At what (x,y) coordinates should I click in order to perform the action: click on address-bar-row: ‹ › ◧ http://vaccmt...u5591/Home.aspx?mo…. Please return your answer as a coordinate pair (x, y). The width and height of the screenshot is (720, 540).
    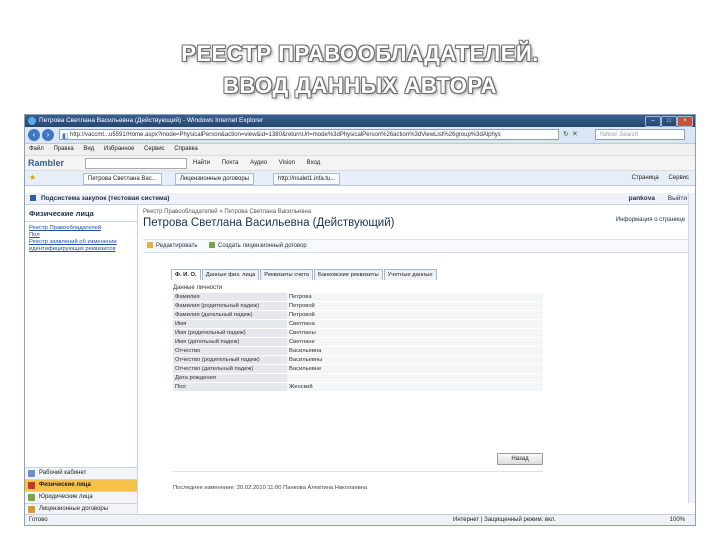
    Looking at the image, I should click on (360, 135).